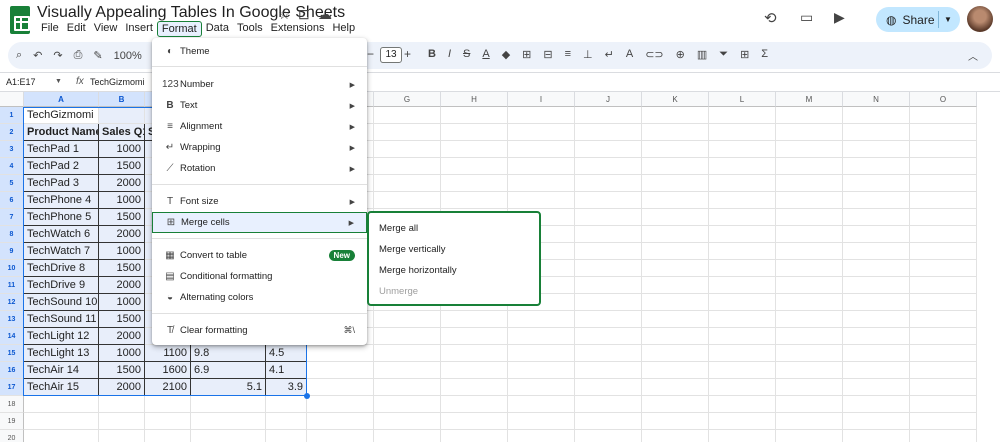 This screenshot has height=442, width=1000. What do you see at coordinates (809, 99) in the screenshot?
I see `column-header-m: M` at bounding box center [809, 99].